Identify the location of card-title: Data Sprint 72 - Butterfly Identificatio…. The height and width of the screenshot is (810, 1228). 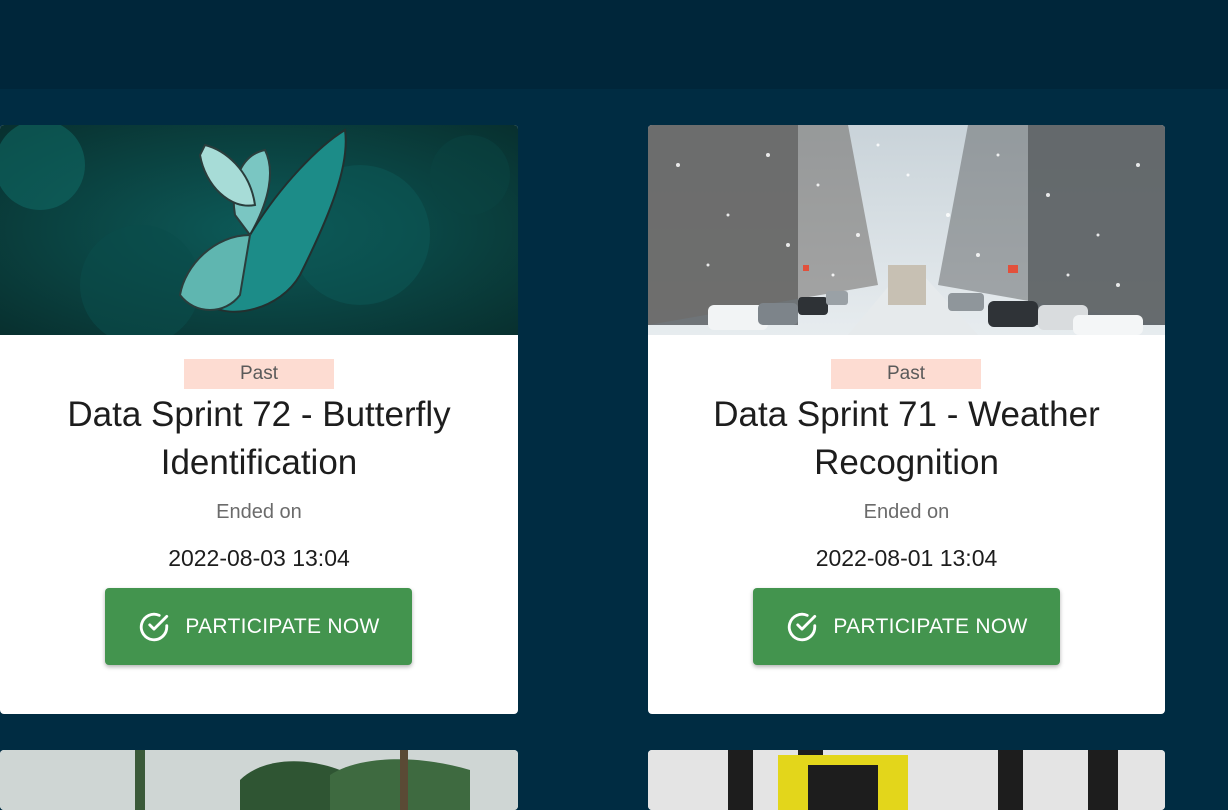
(259, 439).